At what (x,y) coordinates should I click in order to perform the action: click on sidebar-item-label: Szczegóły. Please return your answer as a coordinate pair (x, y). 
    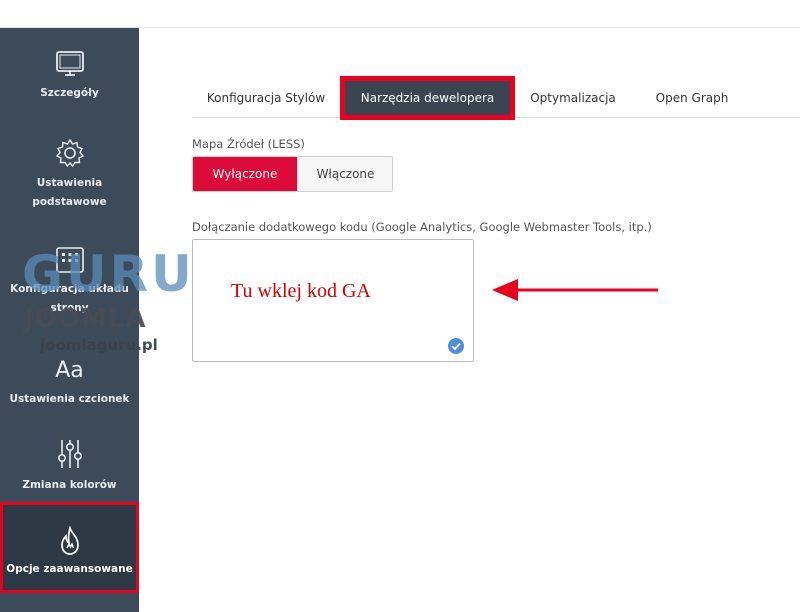
    Looking at the image, I should click on (69, 93).